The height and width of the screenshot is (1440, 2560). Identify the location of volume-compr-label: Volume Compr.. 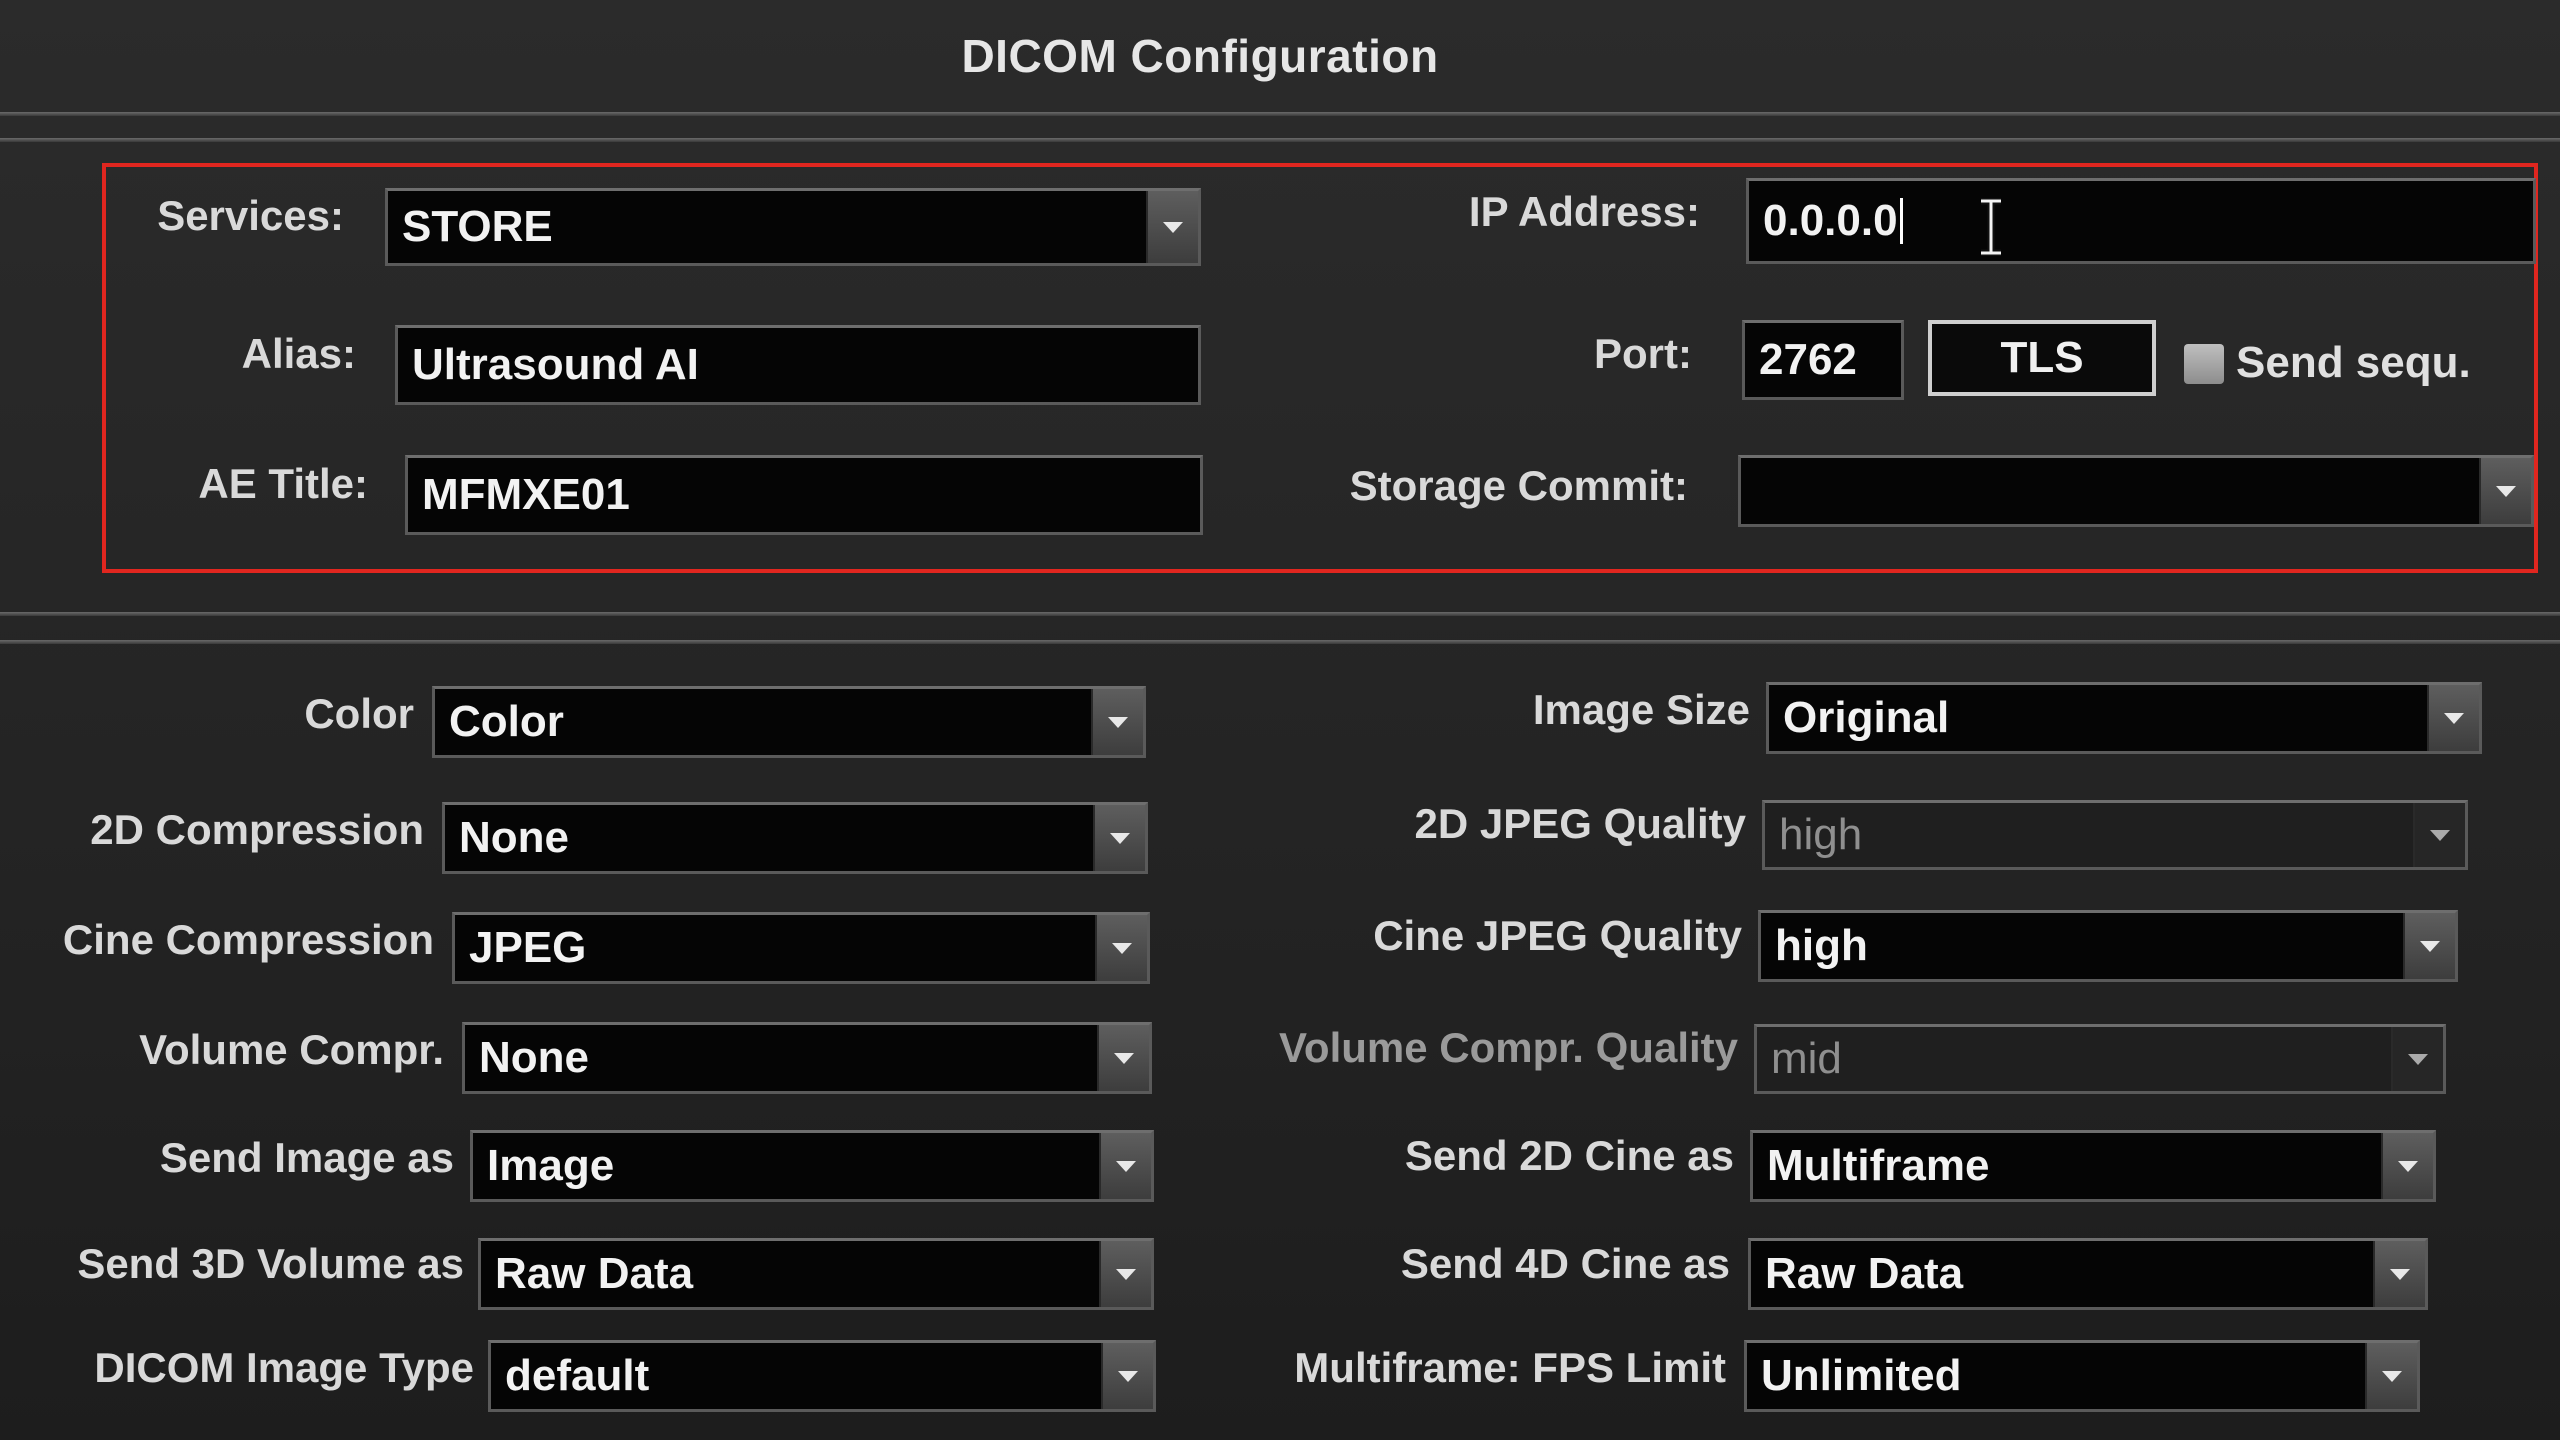
(291, 1049).